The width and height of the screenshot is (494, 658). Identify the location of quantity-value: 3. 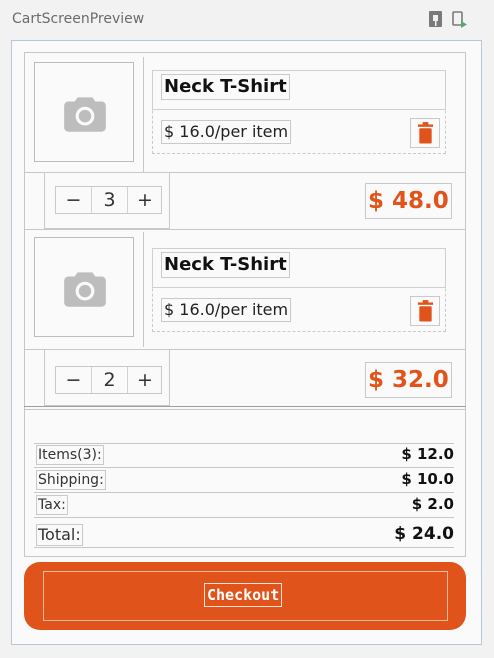
(109, 200).